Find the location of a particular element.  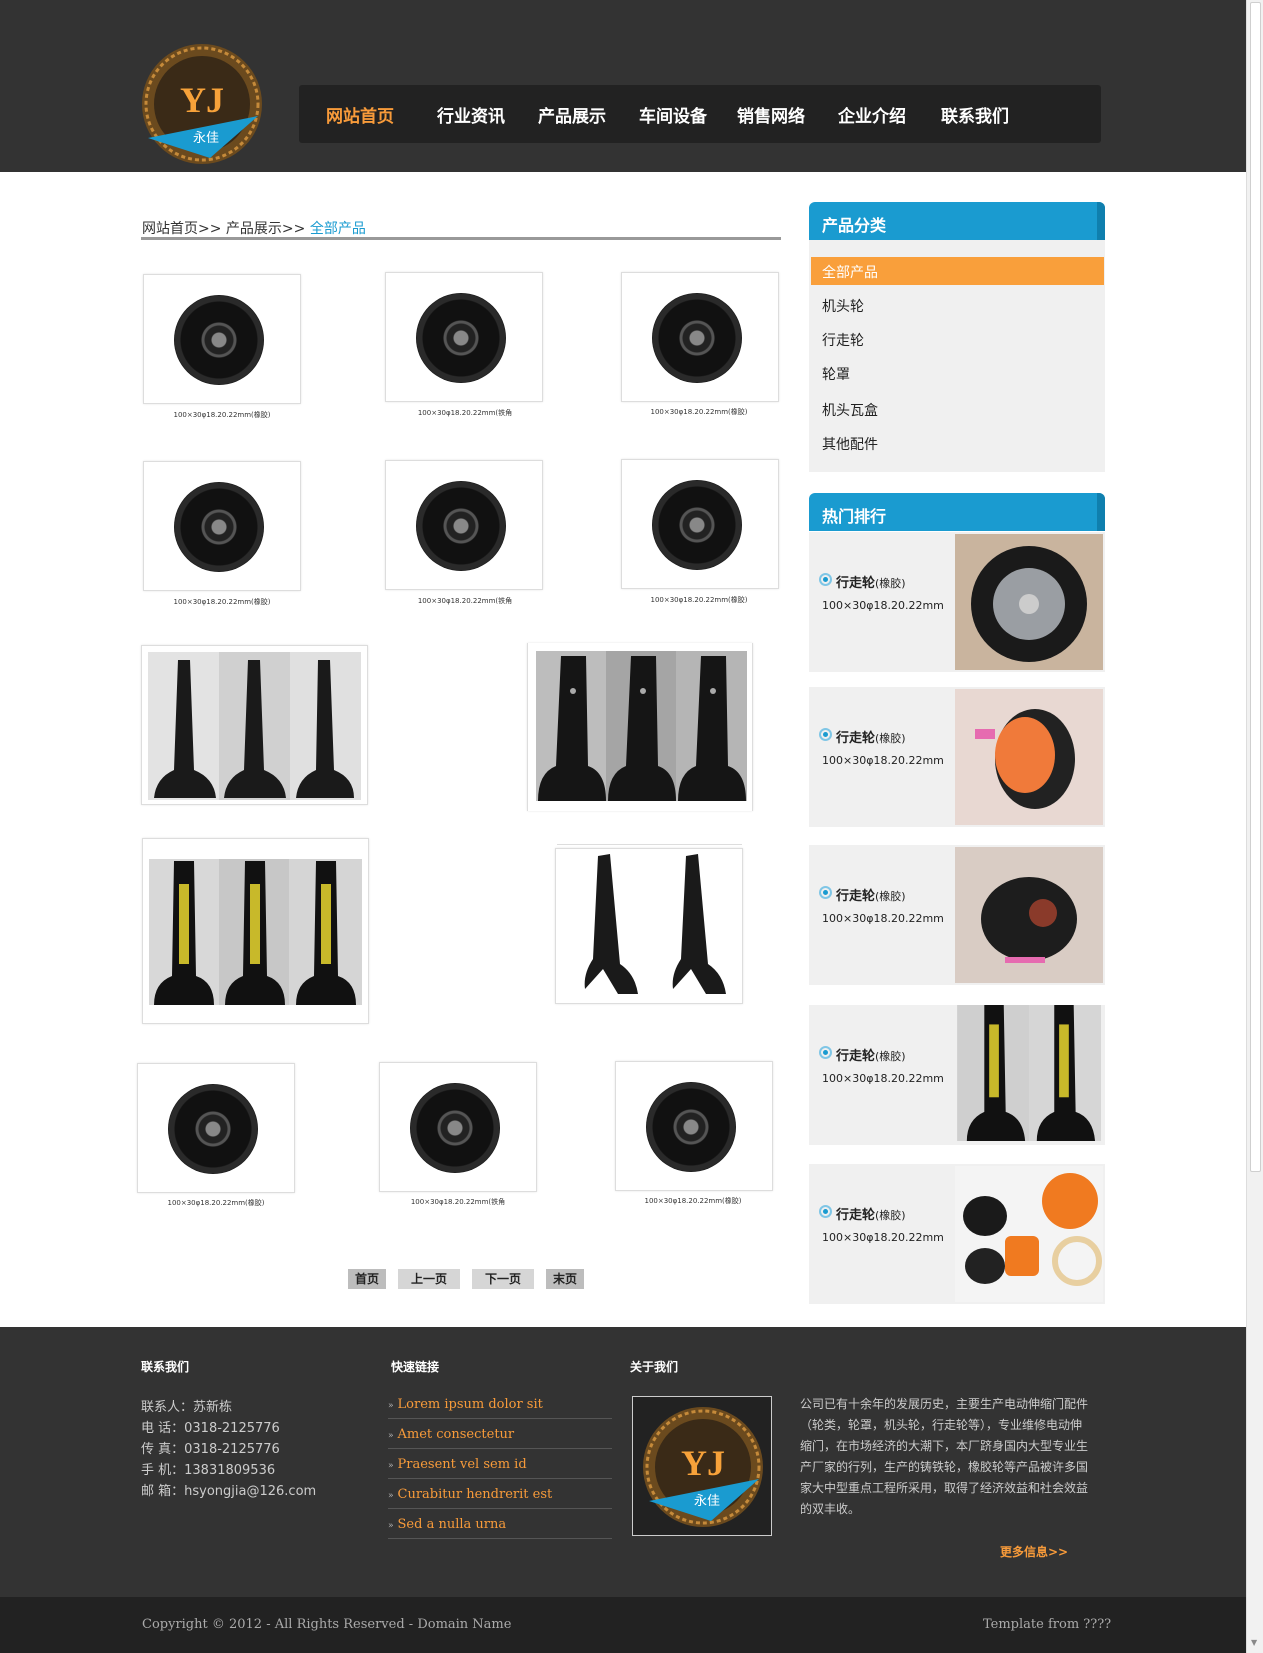

category-item-wheel-cover: 轮罩 is located at coordinates (836, 374).